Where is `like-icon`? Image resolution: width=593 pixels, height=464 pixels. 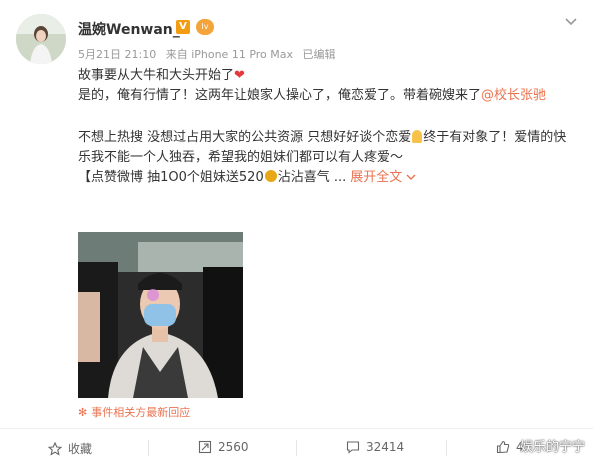
like-icon is located at coordinates (503, 447).